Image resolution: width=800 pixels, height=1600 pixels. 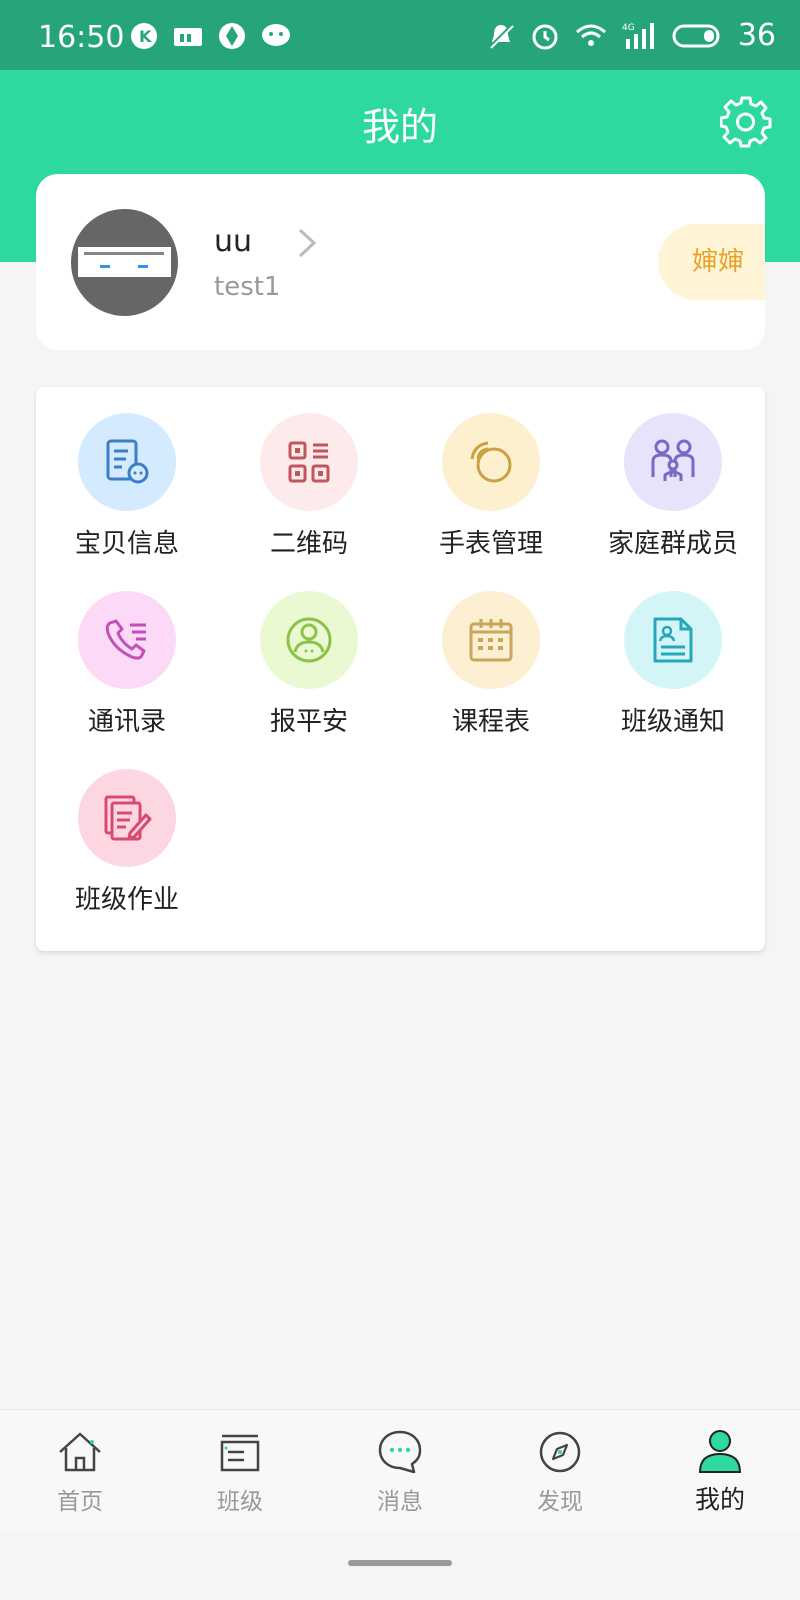 I want to click on signal-4g-icon: 4G, so click(x=638, y=35).